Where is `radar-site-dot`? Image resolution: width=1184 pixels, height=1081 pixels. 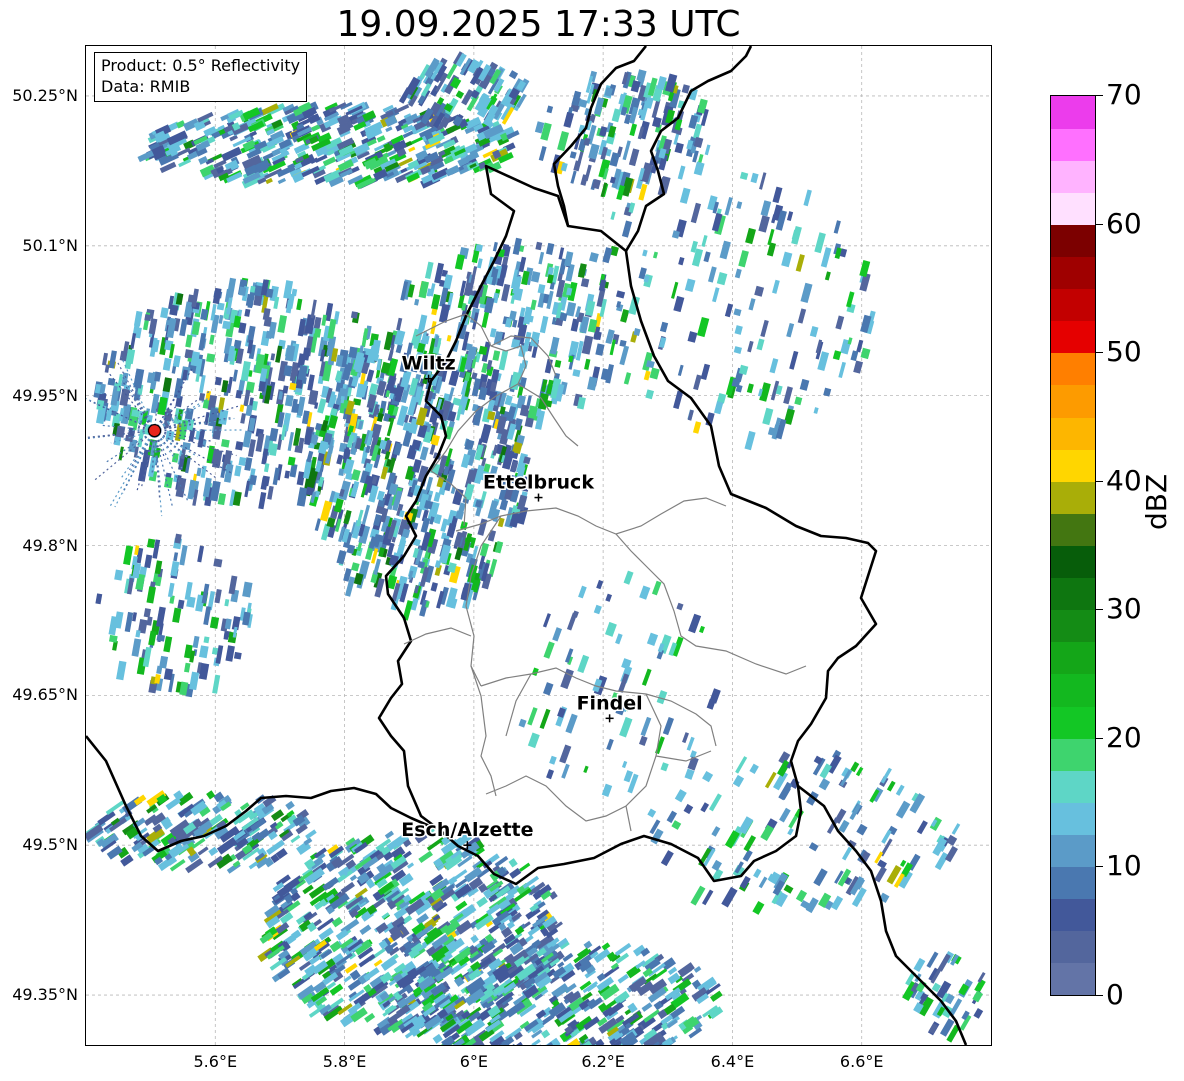 radar-site-dot is located at coordinates (154, 431).